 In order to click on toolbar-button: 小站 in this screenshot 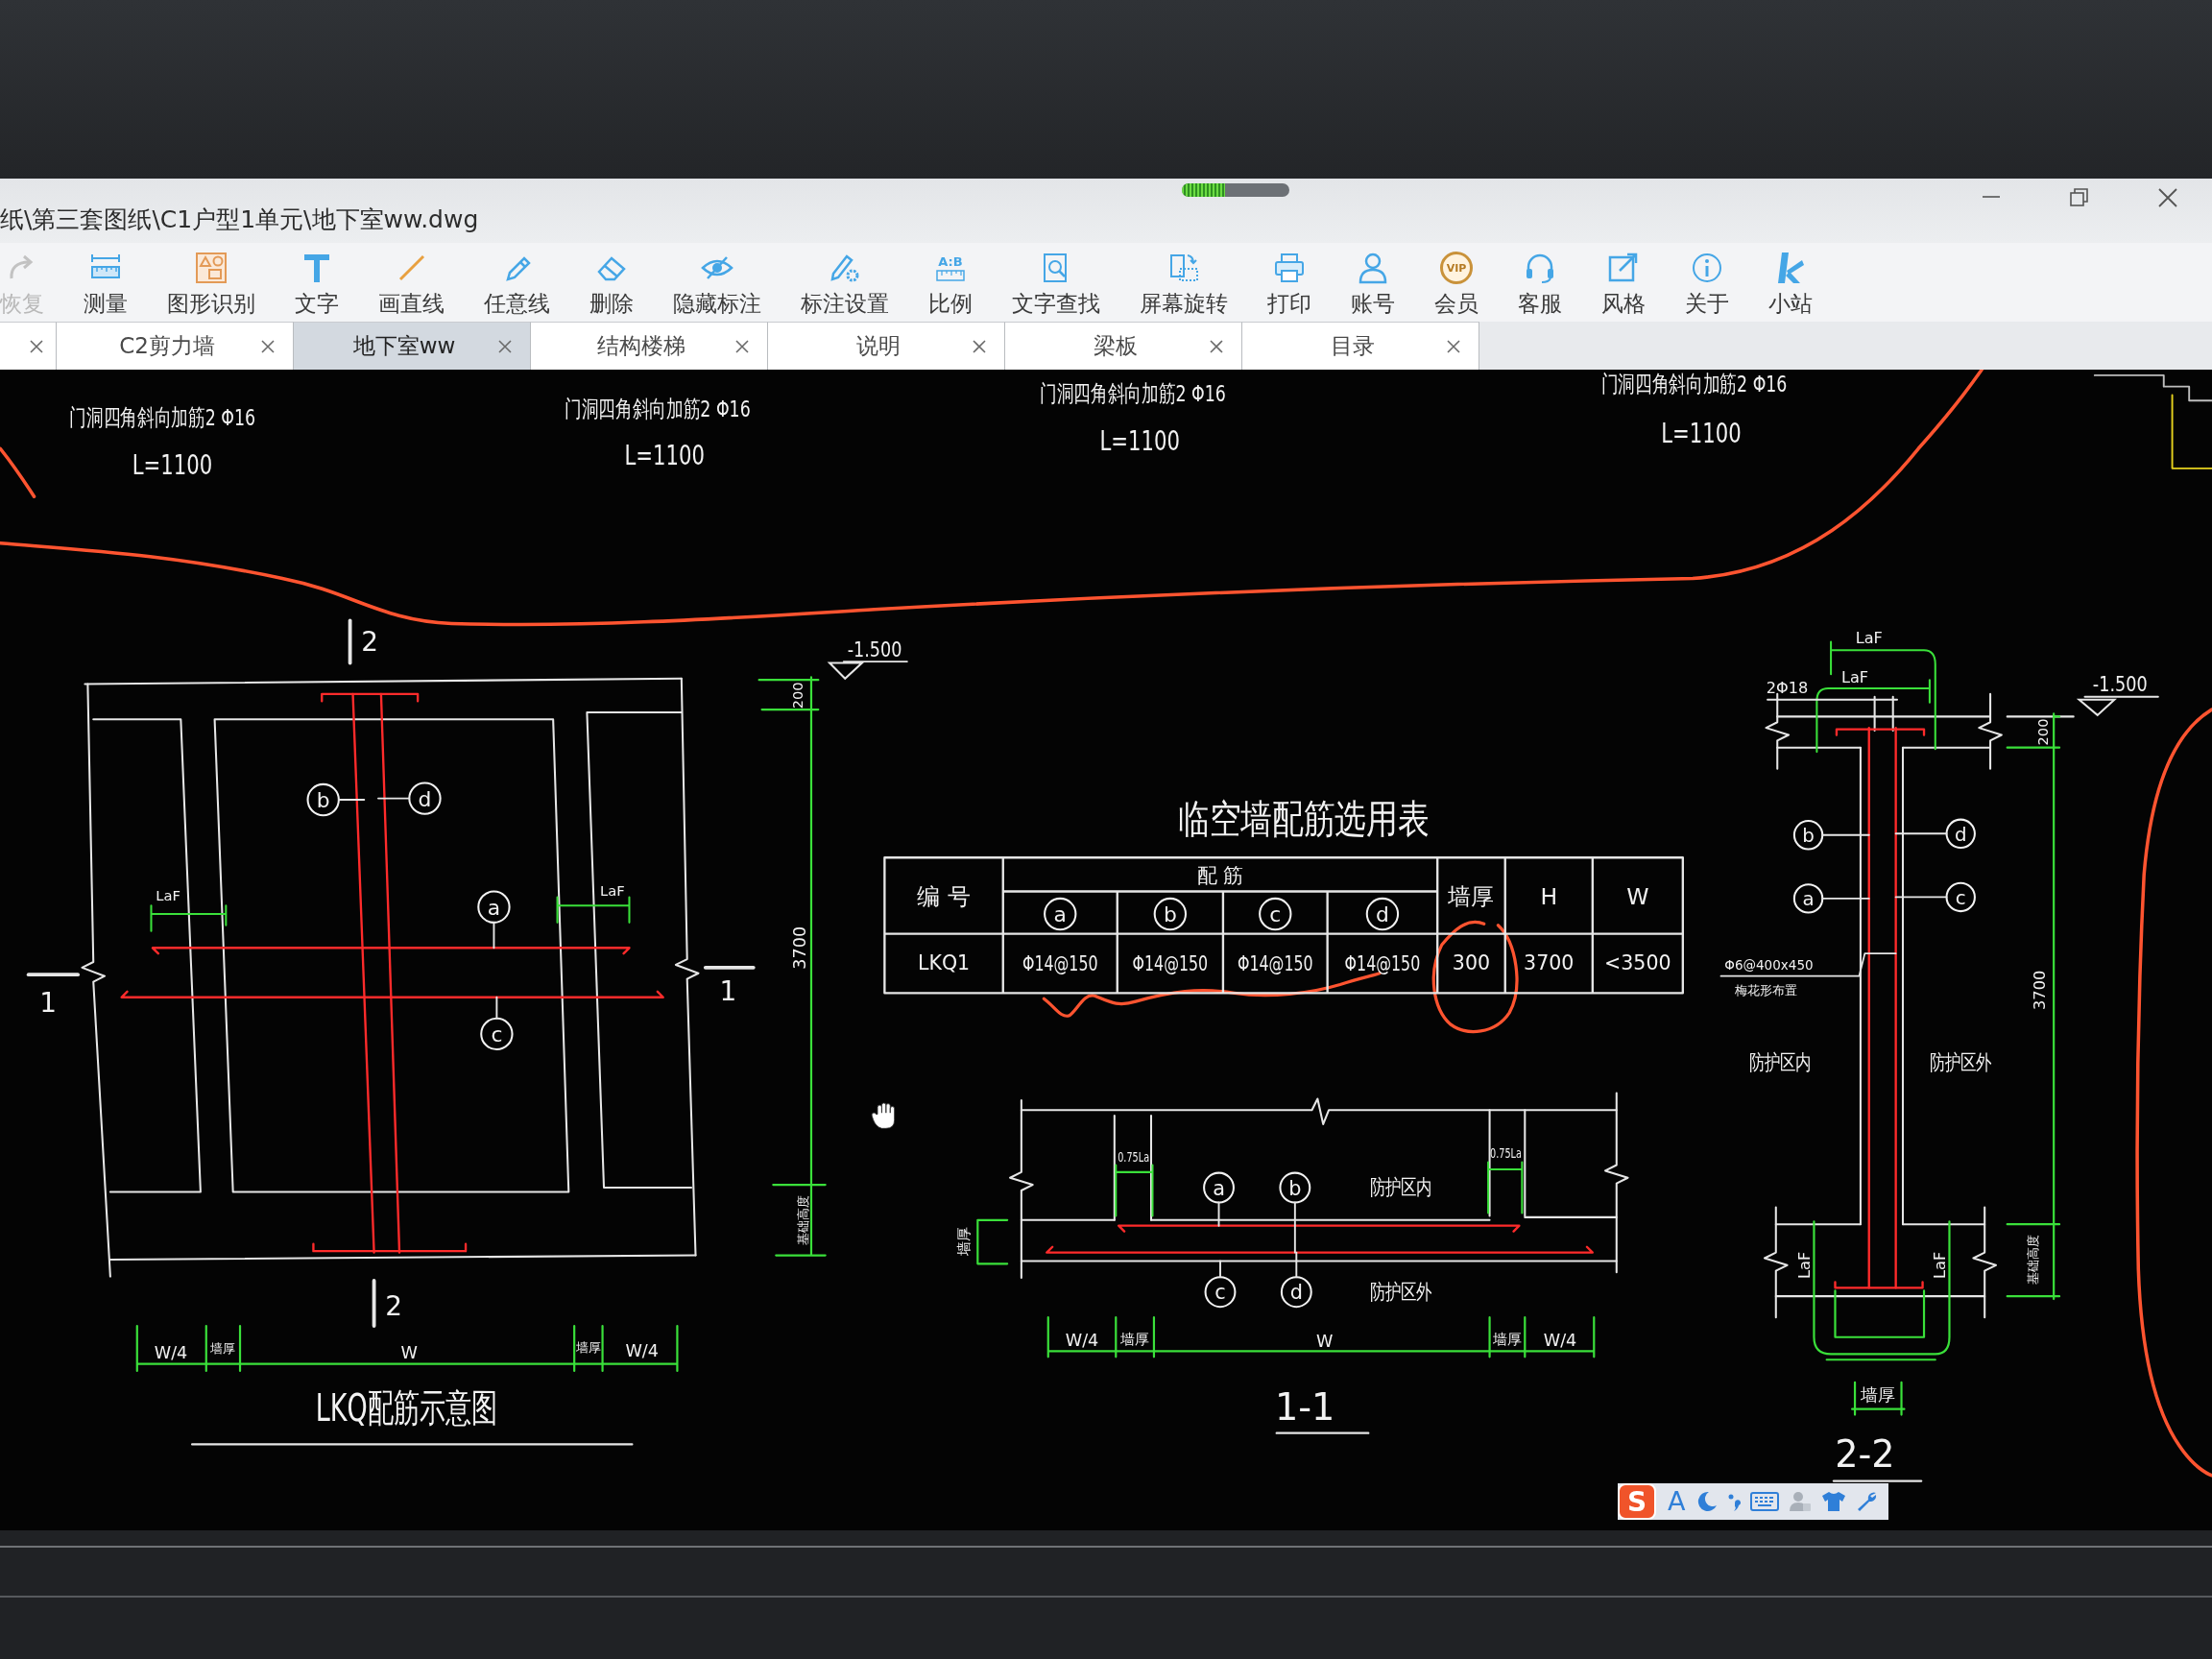, I will do `click(1790, 284)`.